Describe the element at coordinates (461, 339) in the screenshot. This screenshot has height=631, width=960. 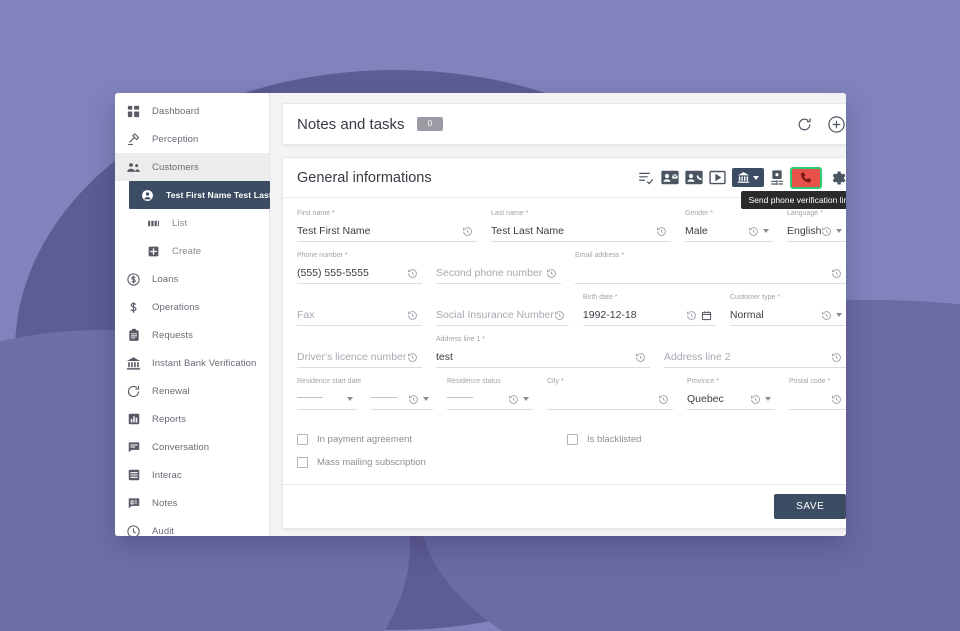
I see `field-label: Address line 1 *` at that location.